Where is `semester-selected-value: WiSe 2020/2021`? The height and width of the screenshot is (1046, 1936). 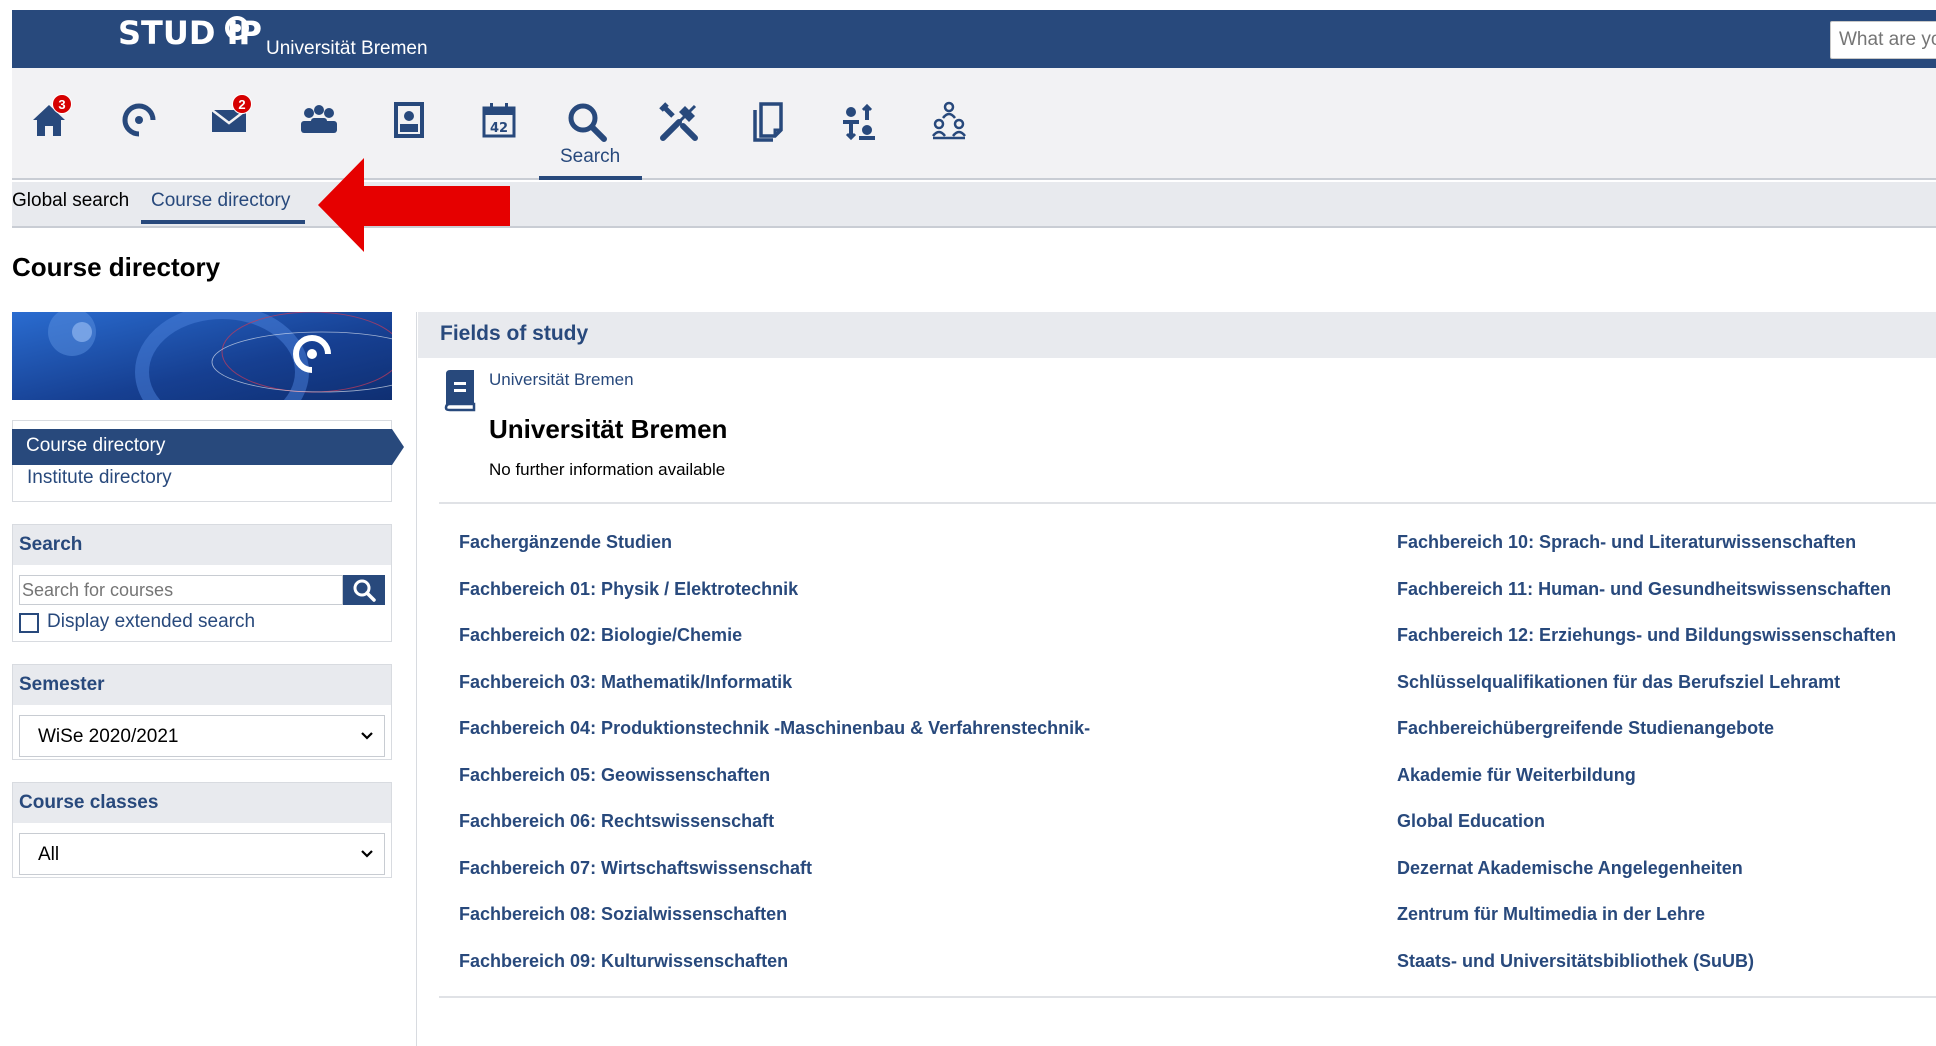 semester-selected-value: WiSe 2020/2021 is located at coordinates (108, 736).